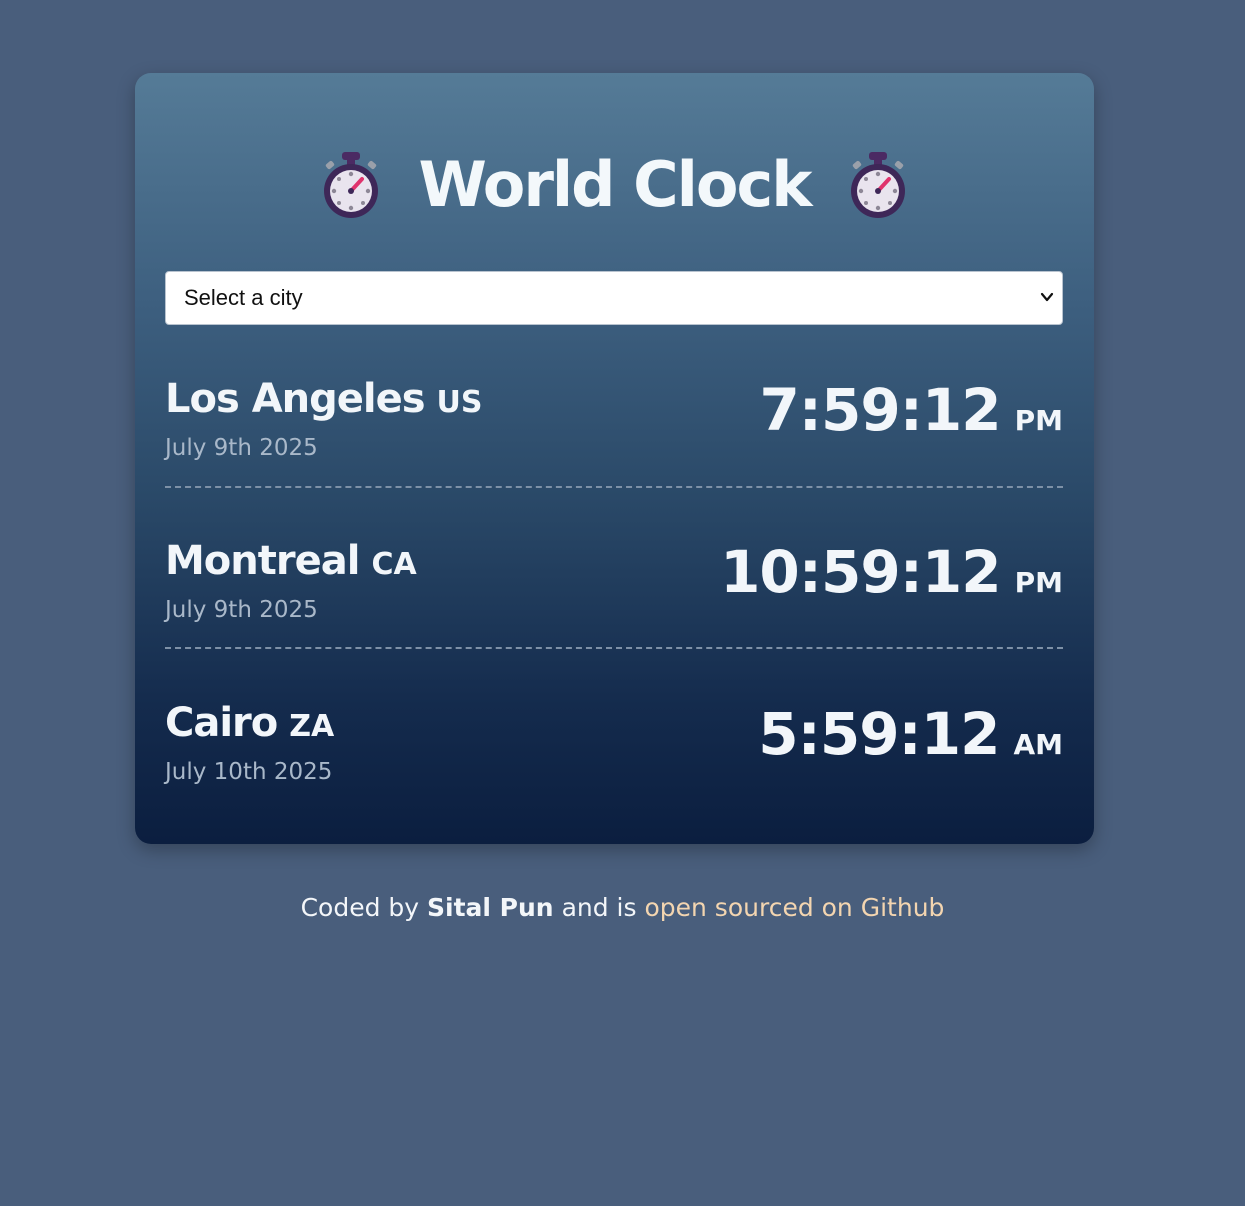 This screenshot has height=1206, width=1245. I want to click on time-value: 10:59:12, so click(861, 572).